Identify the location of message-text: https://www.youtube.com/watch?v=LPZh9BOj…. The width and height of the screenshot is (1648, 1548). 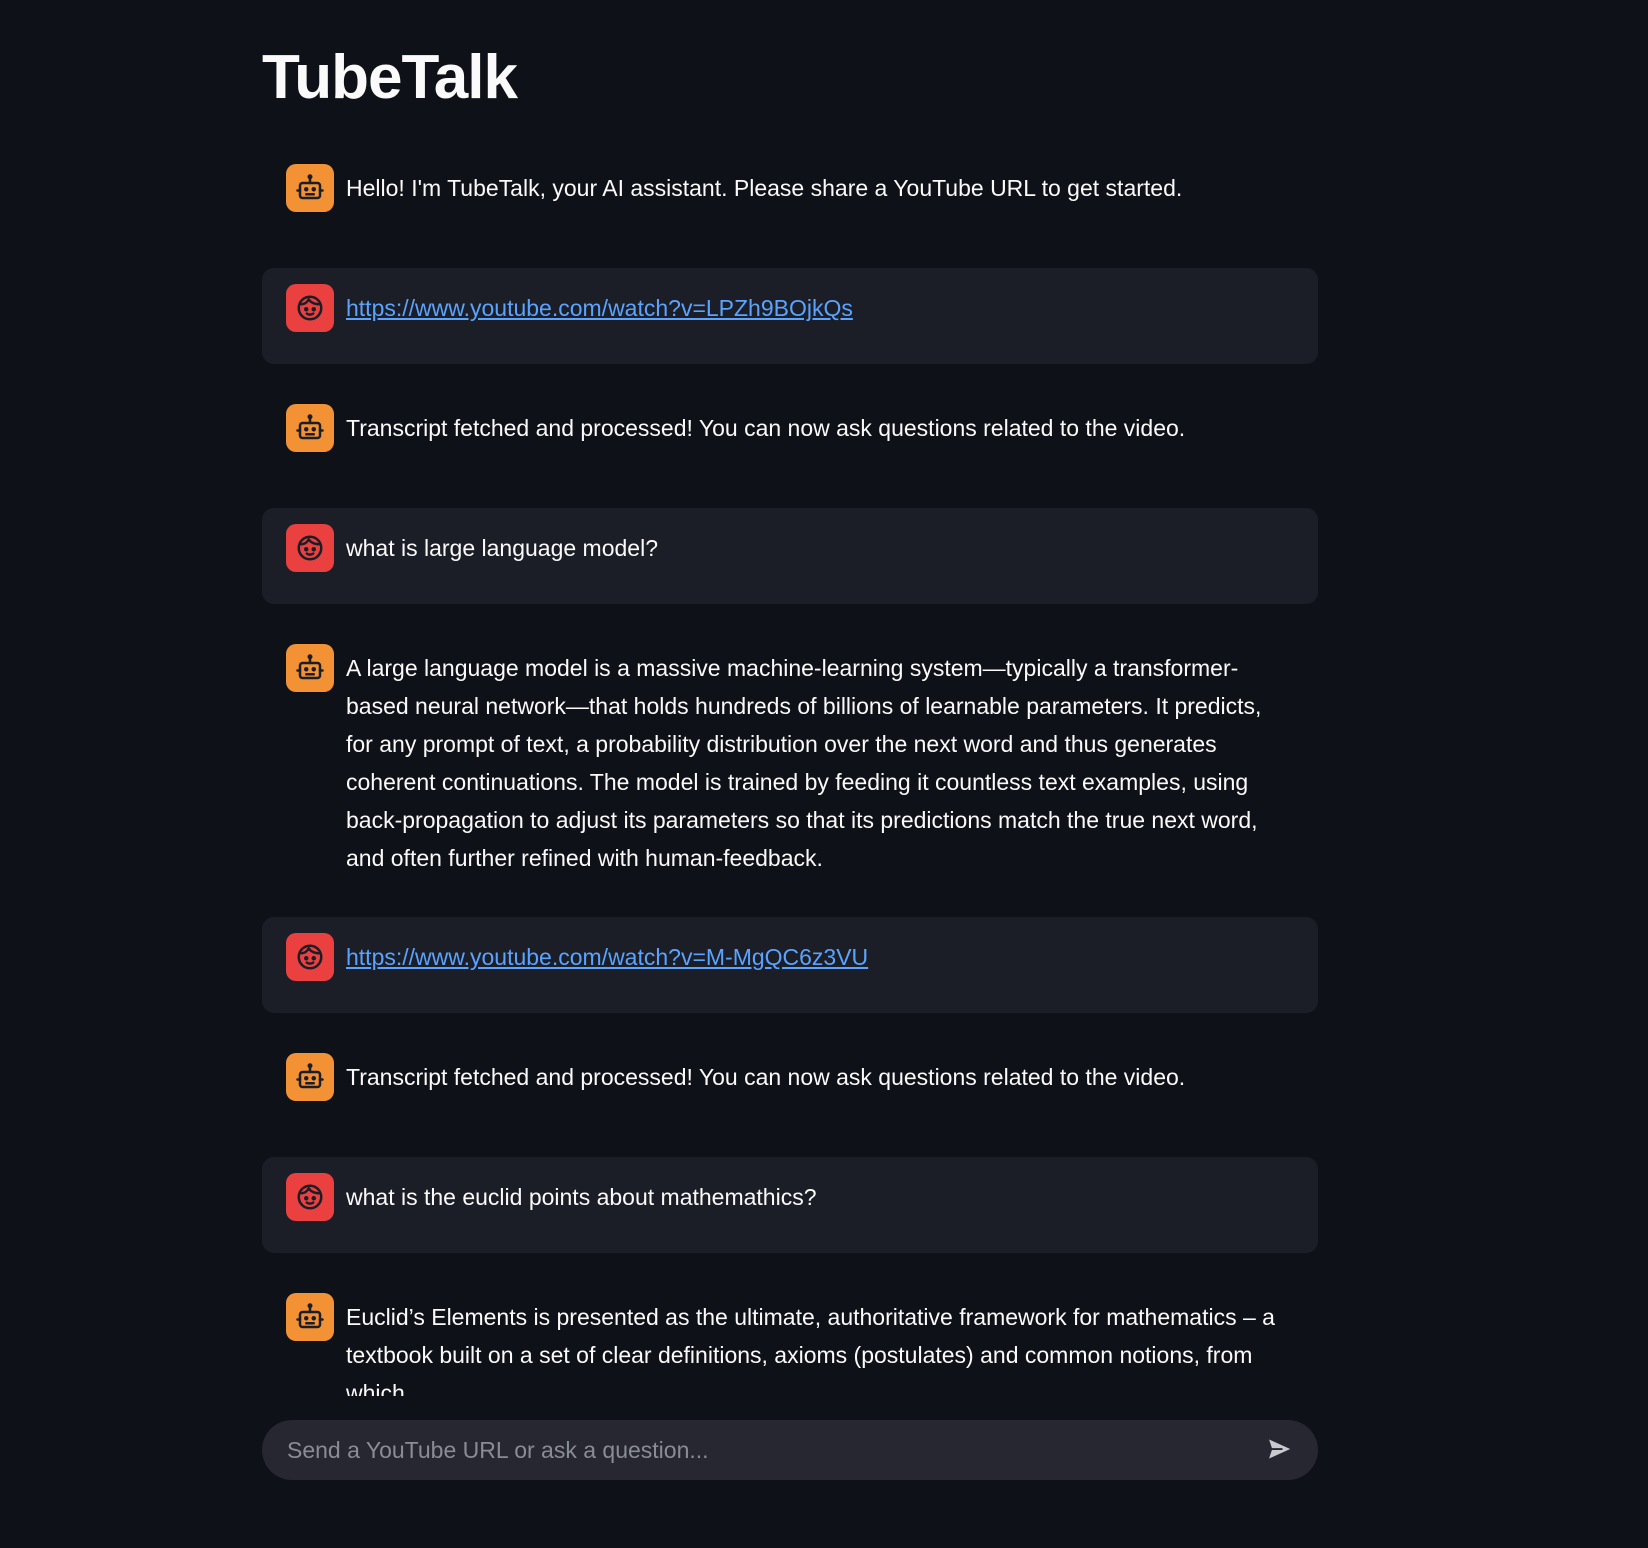
(820, 305).